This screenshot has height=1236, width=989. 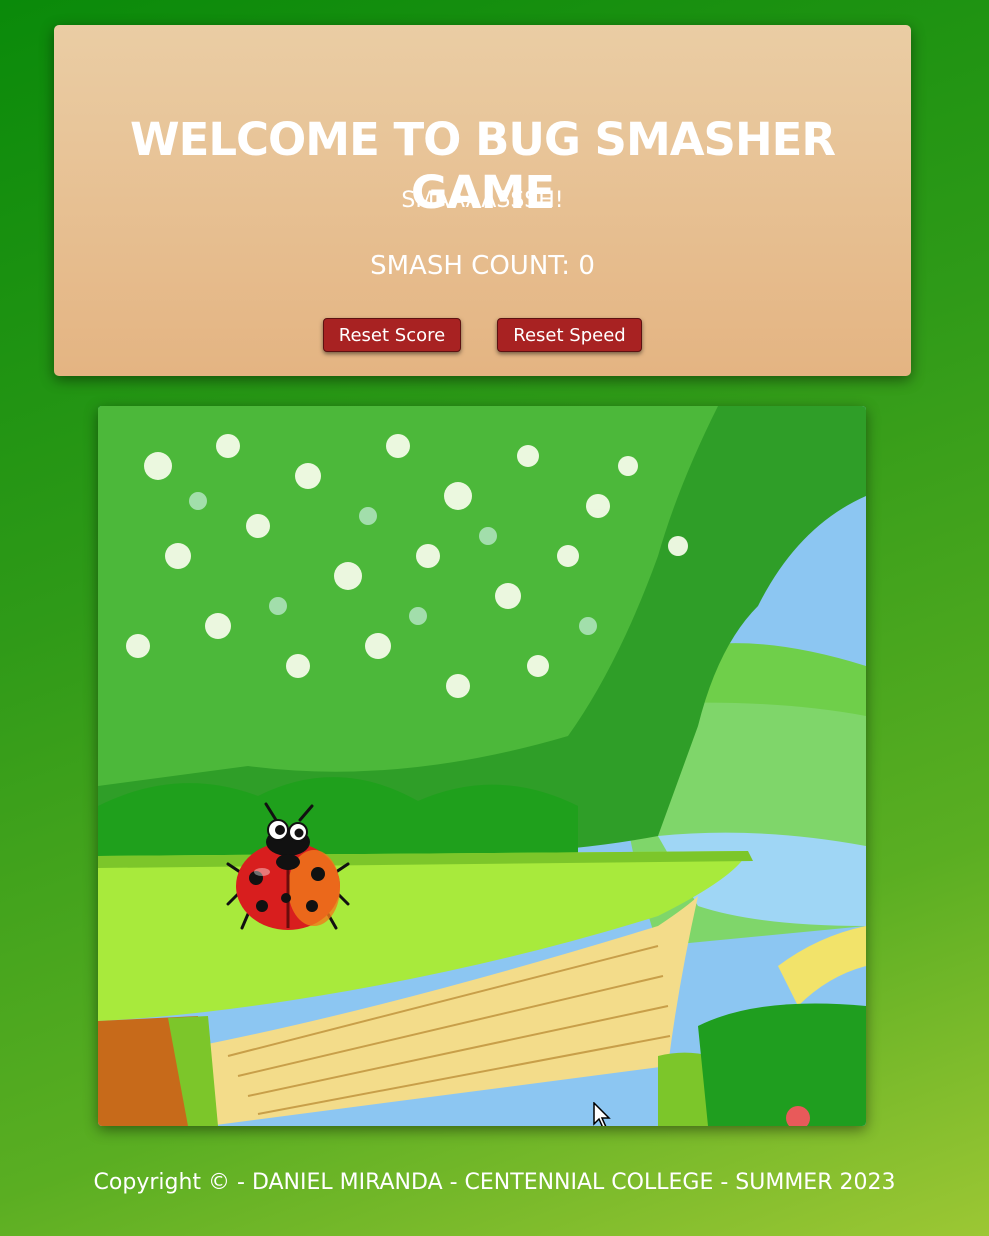 What do you see at coordinates (288, 868) in the screenshot?
I see `ladybug-icon` at bounding box center [288, 868].